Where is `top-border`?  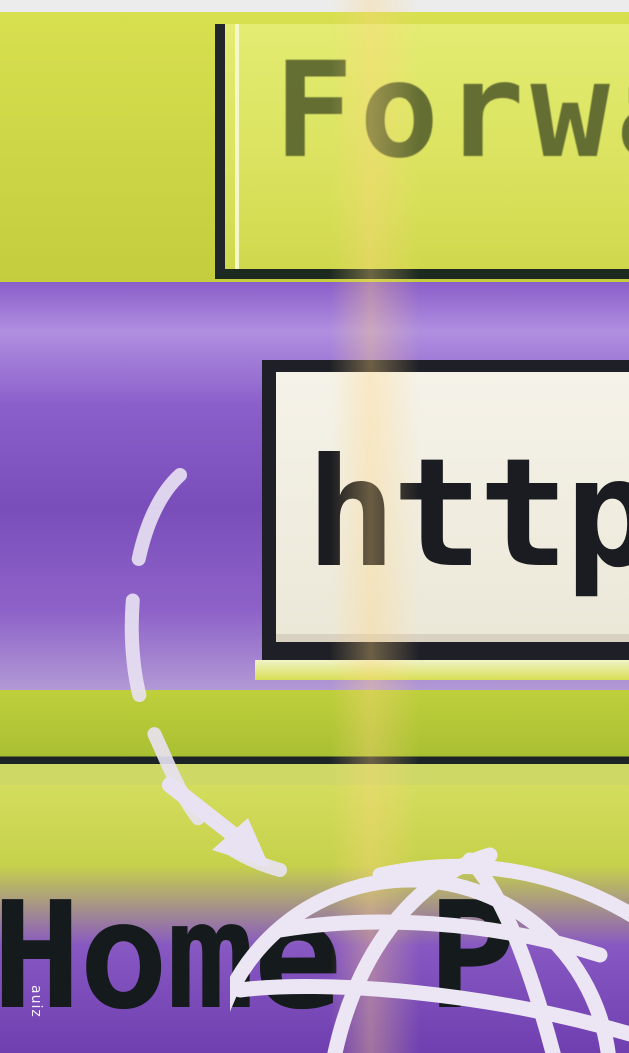 top-border is located at coordinates (314, 6).